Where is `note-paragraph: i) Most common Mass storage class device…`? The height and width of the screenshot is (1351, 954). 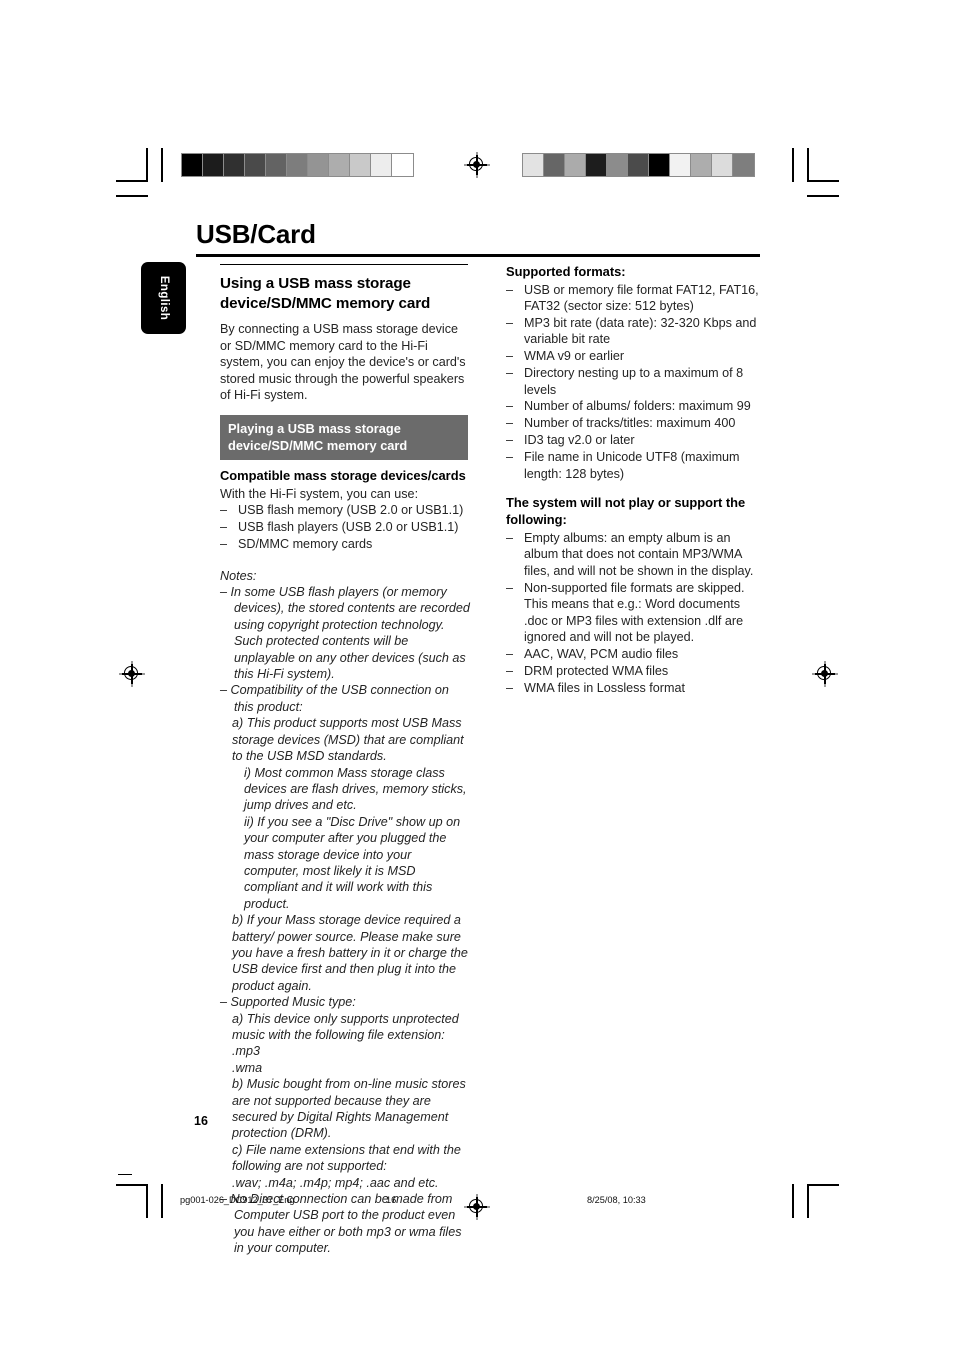
note-paragraph: i) Most common Mass storage class device… is located at coordinates (355, 789).